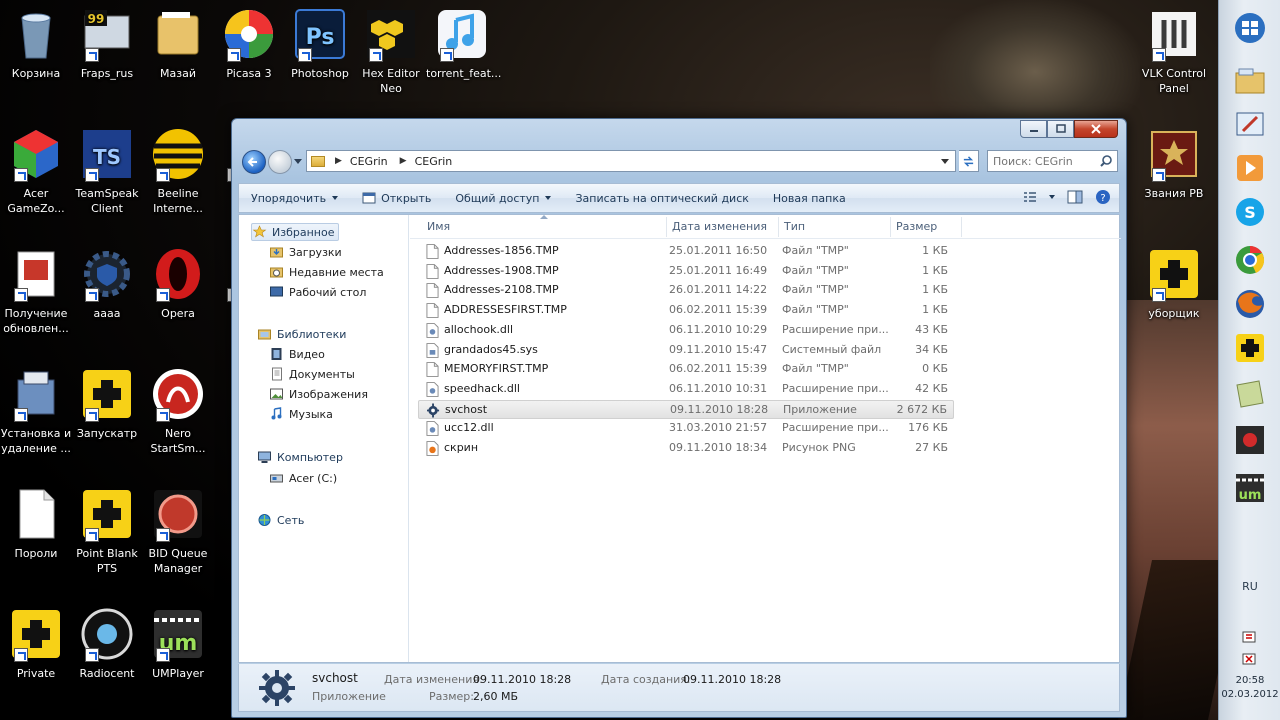 Image resolution: width=1280 pixels, height=720 pixels. What do you see at coordinates (1075, 197) in the screenshot?
I see `preview-pane-icon` at bounding box center [1075, 197].